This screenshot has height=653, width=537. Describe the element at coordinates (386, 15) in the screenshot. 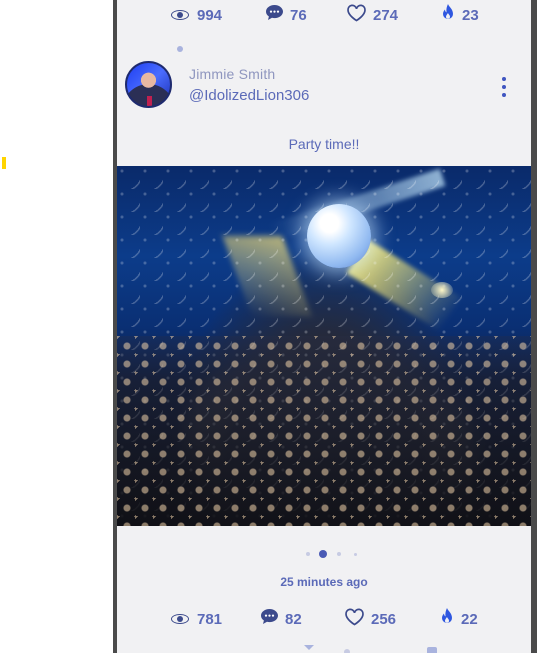

I see `likes-count: 274` at that location.